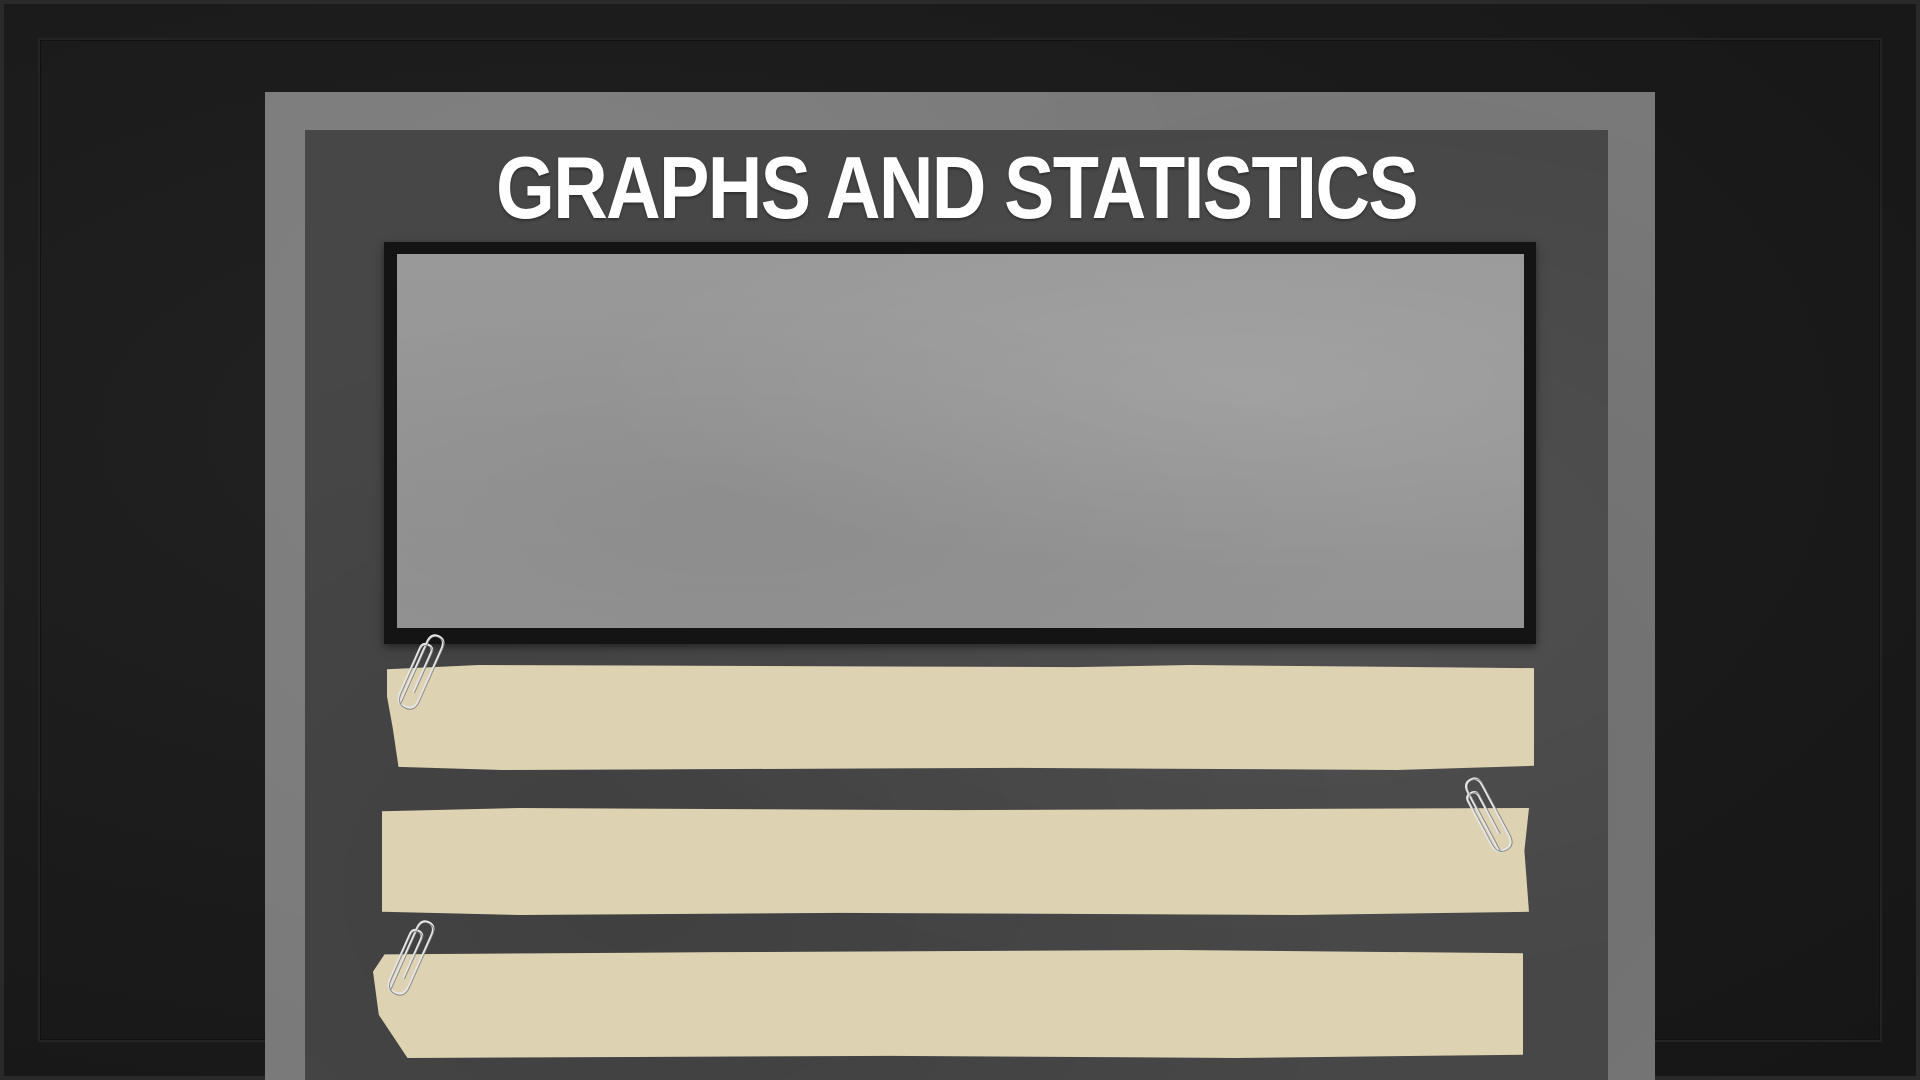 The height and width of the screenshot is (1080, 1920). What do you see at coordinates (957, 187) in the screenshot?
I see `slide-title: GRAPHS AND STATISTICS` at bounding box center [957, 187].